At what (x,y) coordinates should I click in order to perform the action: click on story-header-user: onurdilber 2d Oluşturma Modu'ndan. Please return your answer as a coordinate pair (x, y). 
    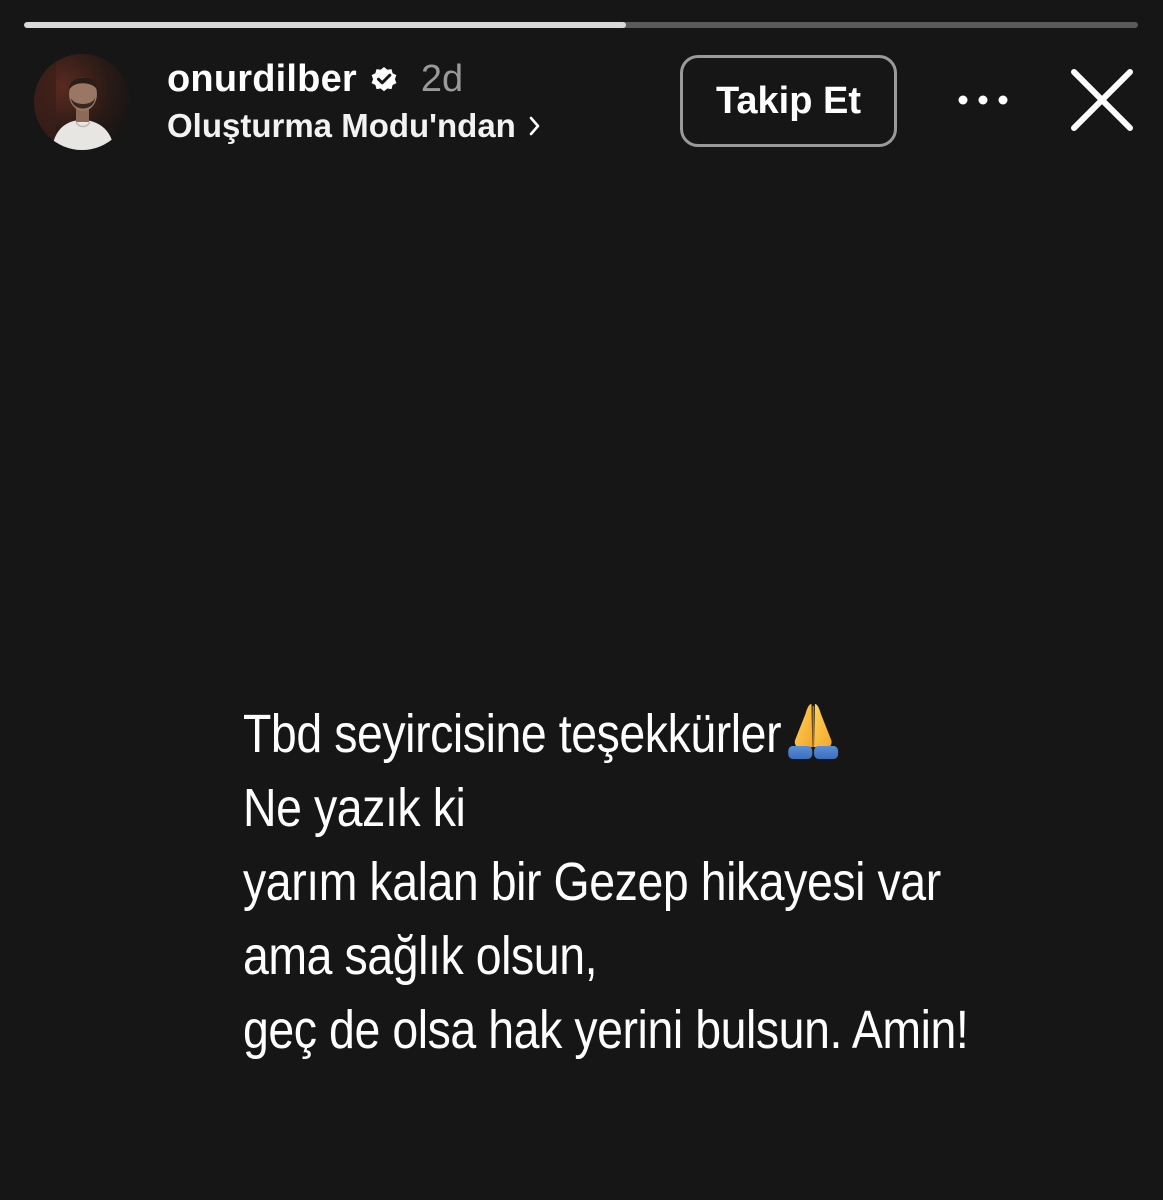
    Looking at the image, I should click on (355, 102).